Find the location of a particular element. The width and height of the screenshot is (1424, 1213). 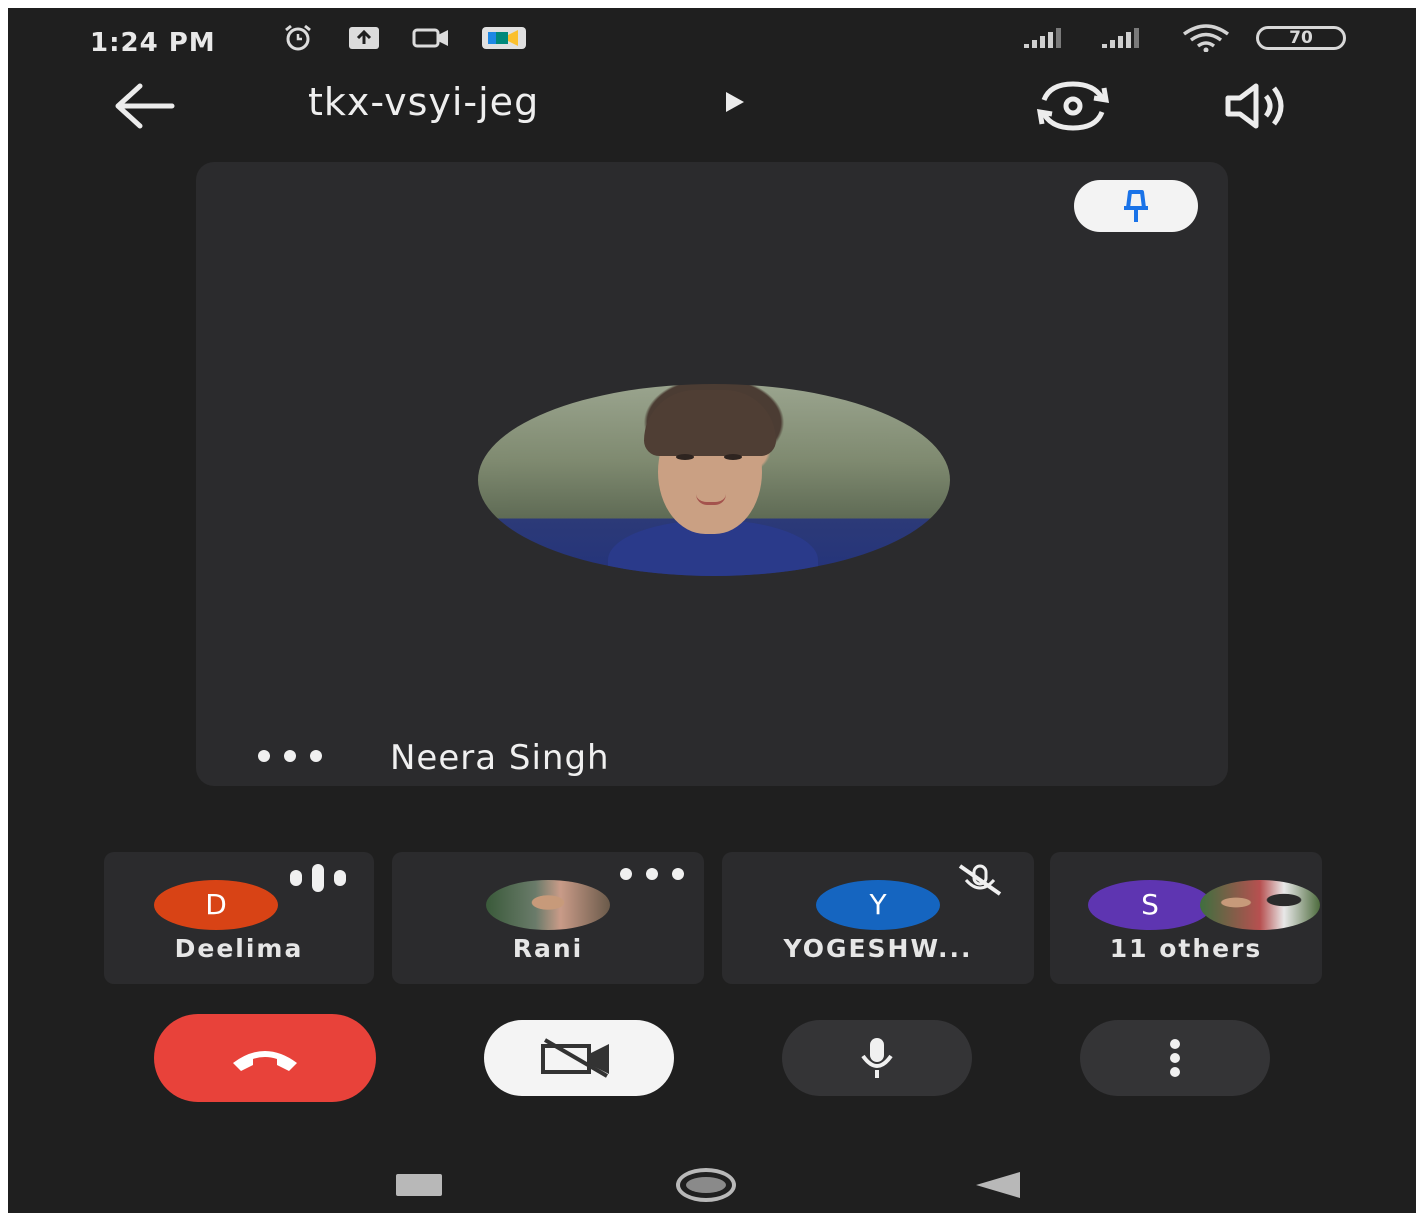

switch-camera-icon is located at coordinates (1073, 106).